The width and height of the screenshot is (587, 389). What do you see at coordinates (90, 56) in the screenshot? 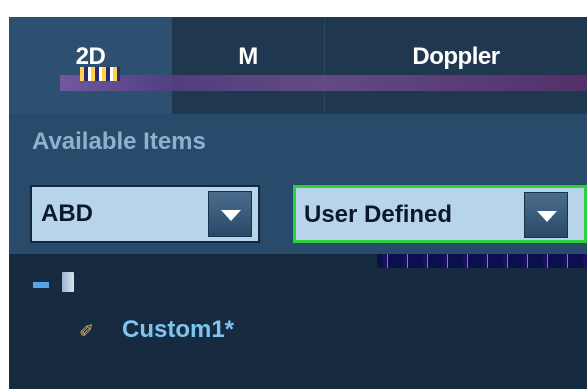
I see `tab-2d-label: 2D` at bounding box center [90, 56].